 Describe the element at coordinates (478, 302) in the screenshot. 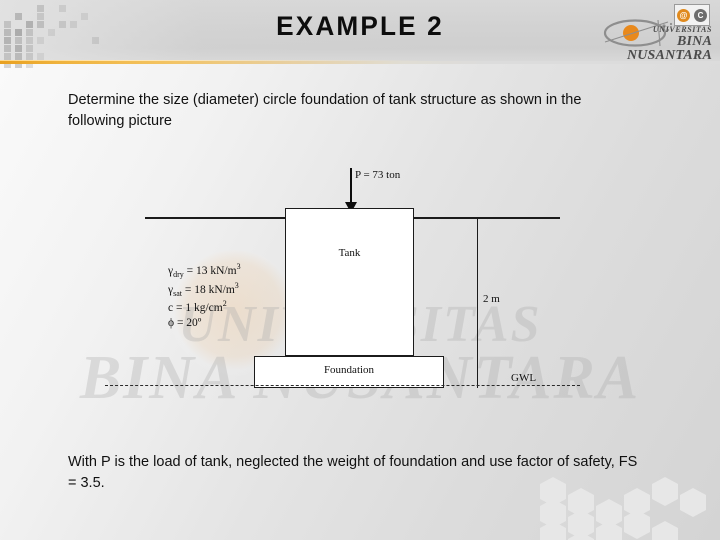

I see `depth-dimension-line` at that location.